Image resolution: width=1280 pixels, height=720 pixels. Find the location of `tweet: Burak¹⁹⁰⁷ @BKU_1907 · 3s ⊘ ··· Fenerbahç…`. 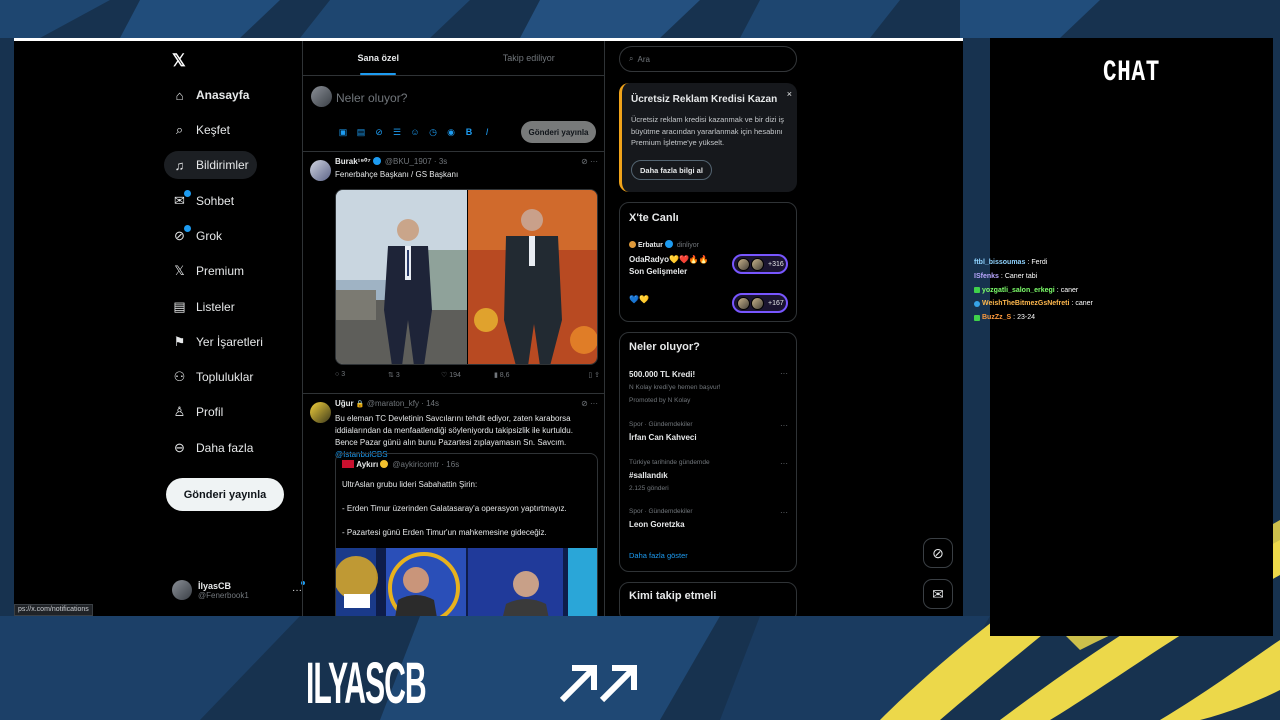

tweet: Burak¹⁹⁰⁷ @BKU_1907 · 3s ⊘ ··· Fenerbahç… is located at coordinates (453, 273).